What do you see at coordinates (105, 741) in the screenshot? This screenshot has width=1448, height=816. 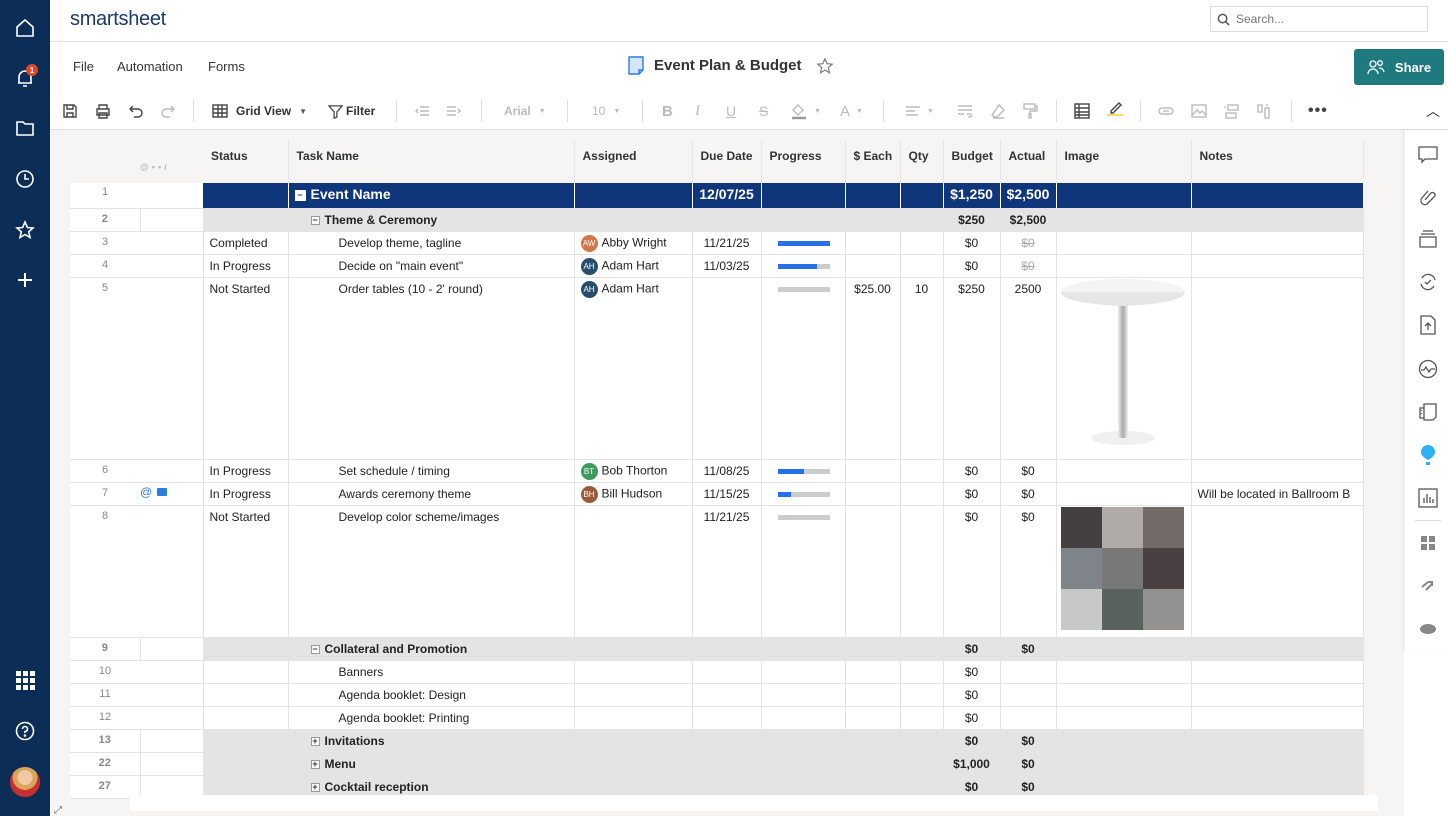 I see `row-number: 13` at bounding box center [105, 741].